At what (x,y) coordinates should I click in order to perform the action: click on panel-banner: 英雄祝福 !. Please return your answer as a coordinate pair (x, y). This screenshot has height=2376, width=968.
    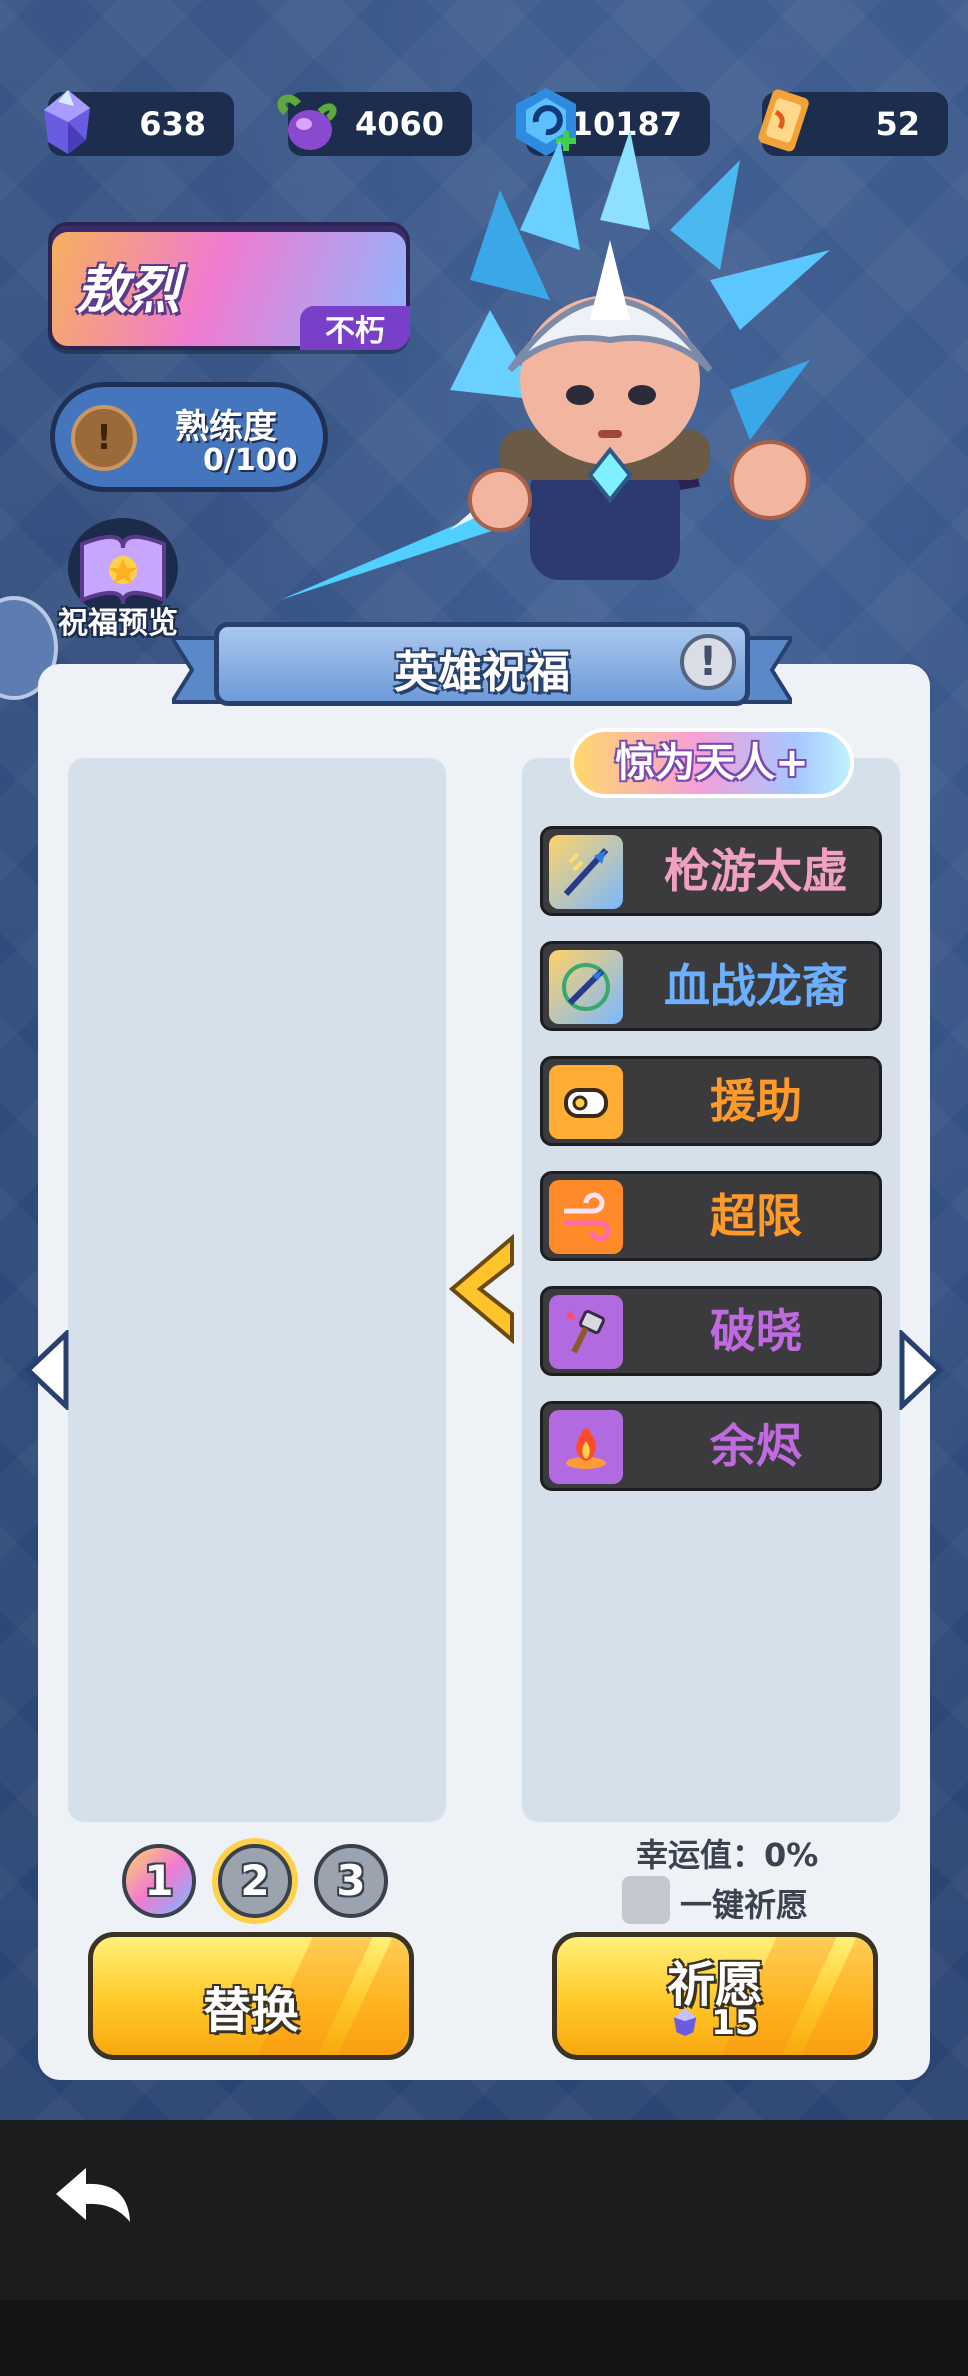
    Looking at the image, I should click on (482, 666).